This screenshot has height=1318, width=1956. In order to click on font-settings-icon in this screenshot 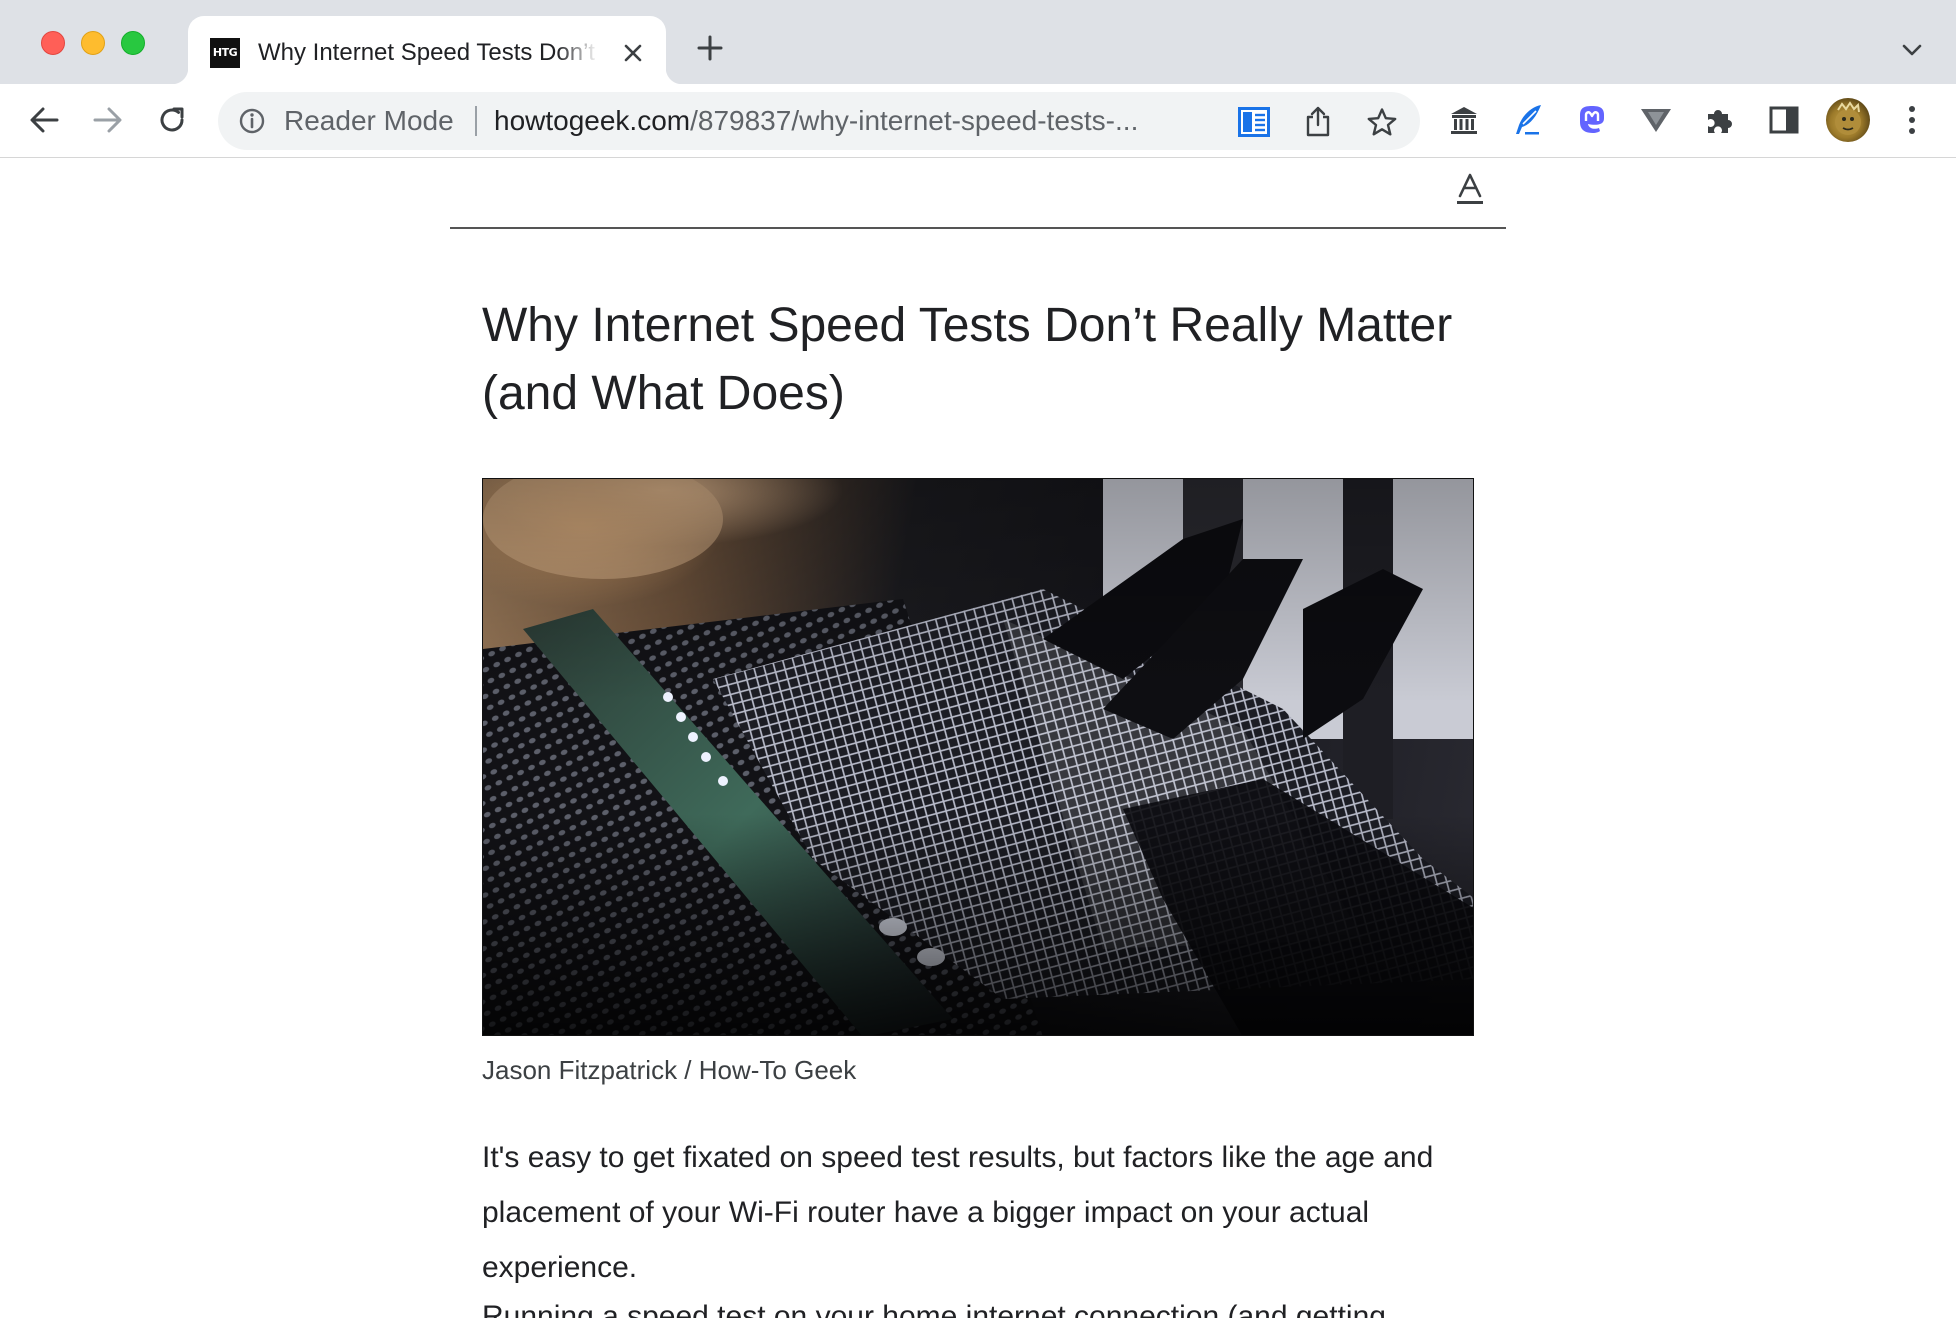, I will do `click(1470, 189)`.